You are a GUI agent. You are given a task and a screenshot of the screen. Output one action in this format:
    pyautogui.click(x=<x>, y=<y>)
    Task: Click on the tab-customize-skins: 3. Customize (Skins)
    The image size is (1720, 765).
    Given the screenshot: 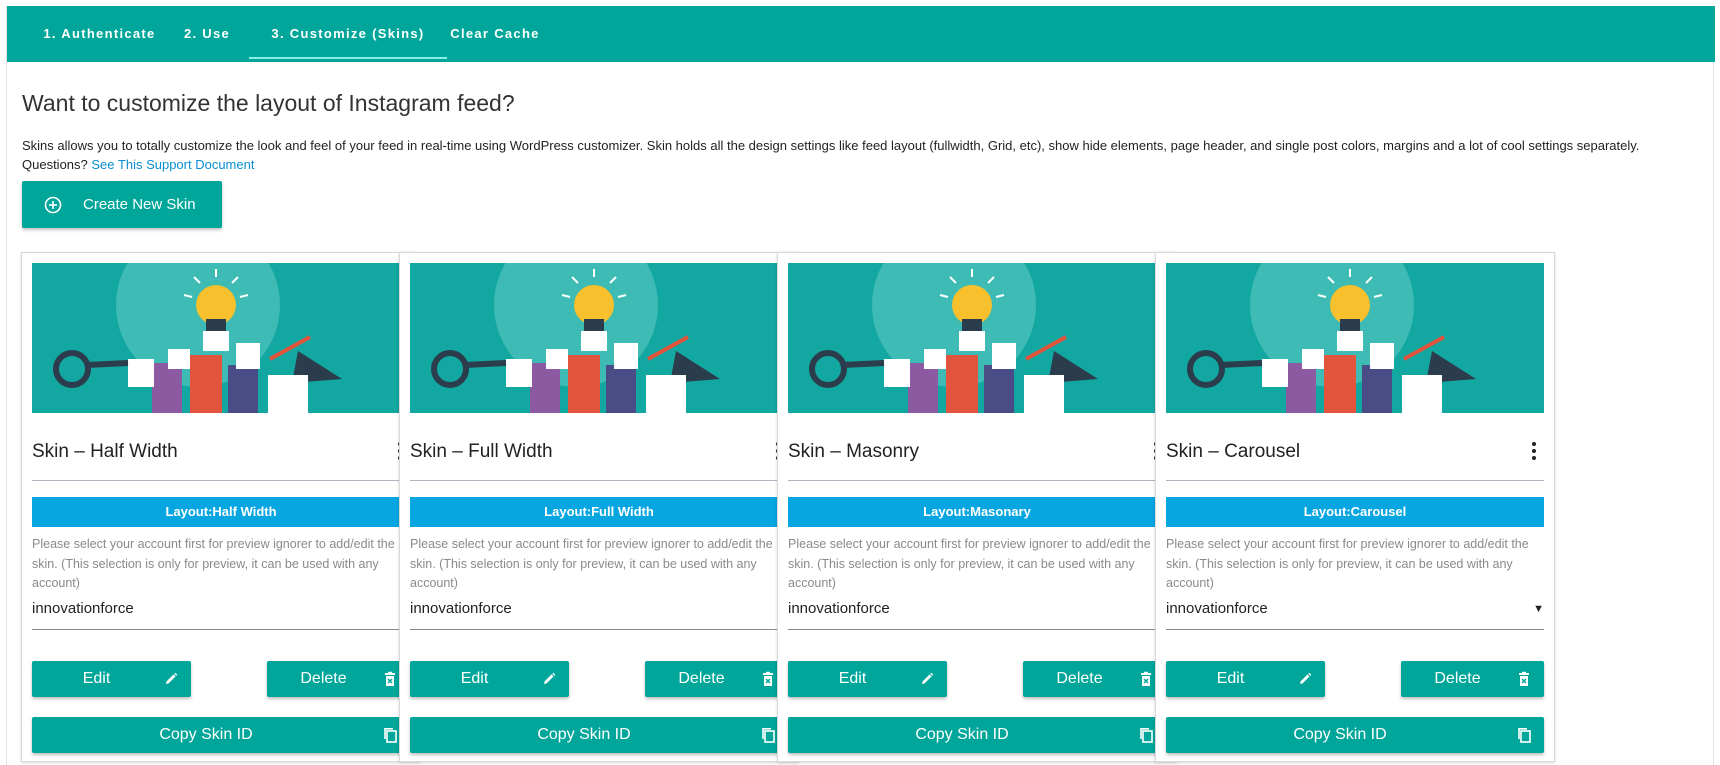 What is the action you would take?
    pyautogui.click(x=348, y=34)
    